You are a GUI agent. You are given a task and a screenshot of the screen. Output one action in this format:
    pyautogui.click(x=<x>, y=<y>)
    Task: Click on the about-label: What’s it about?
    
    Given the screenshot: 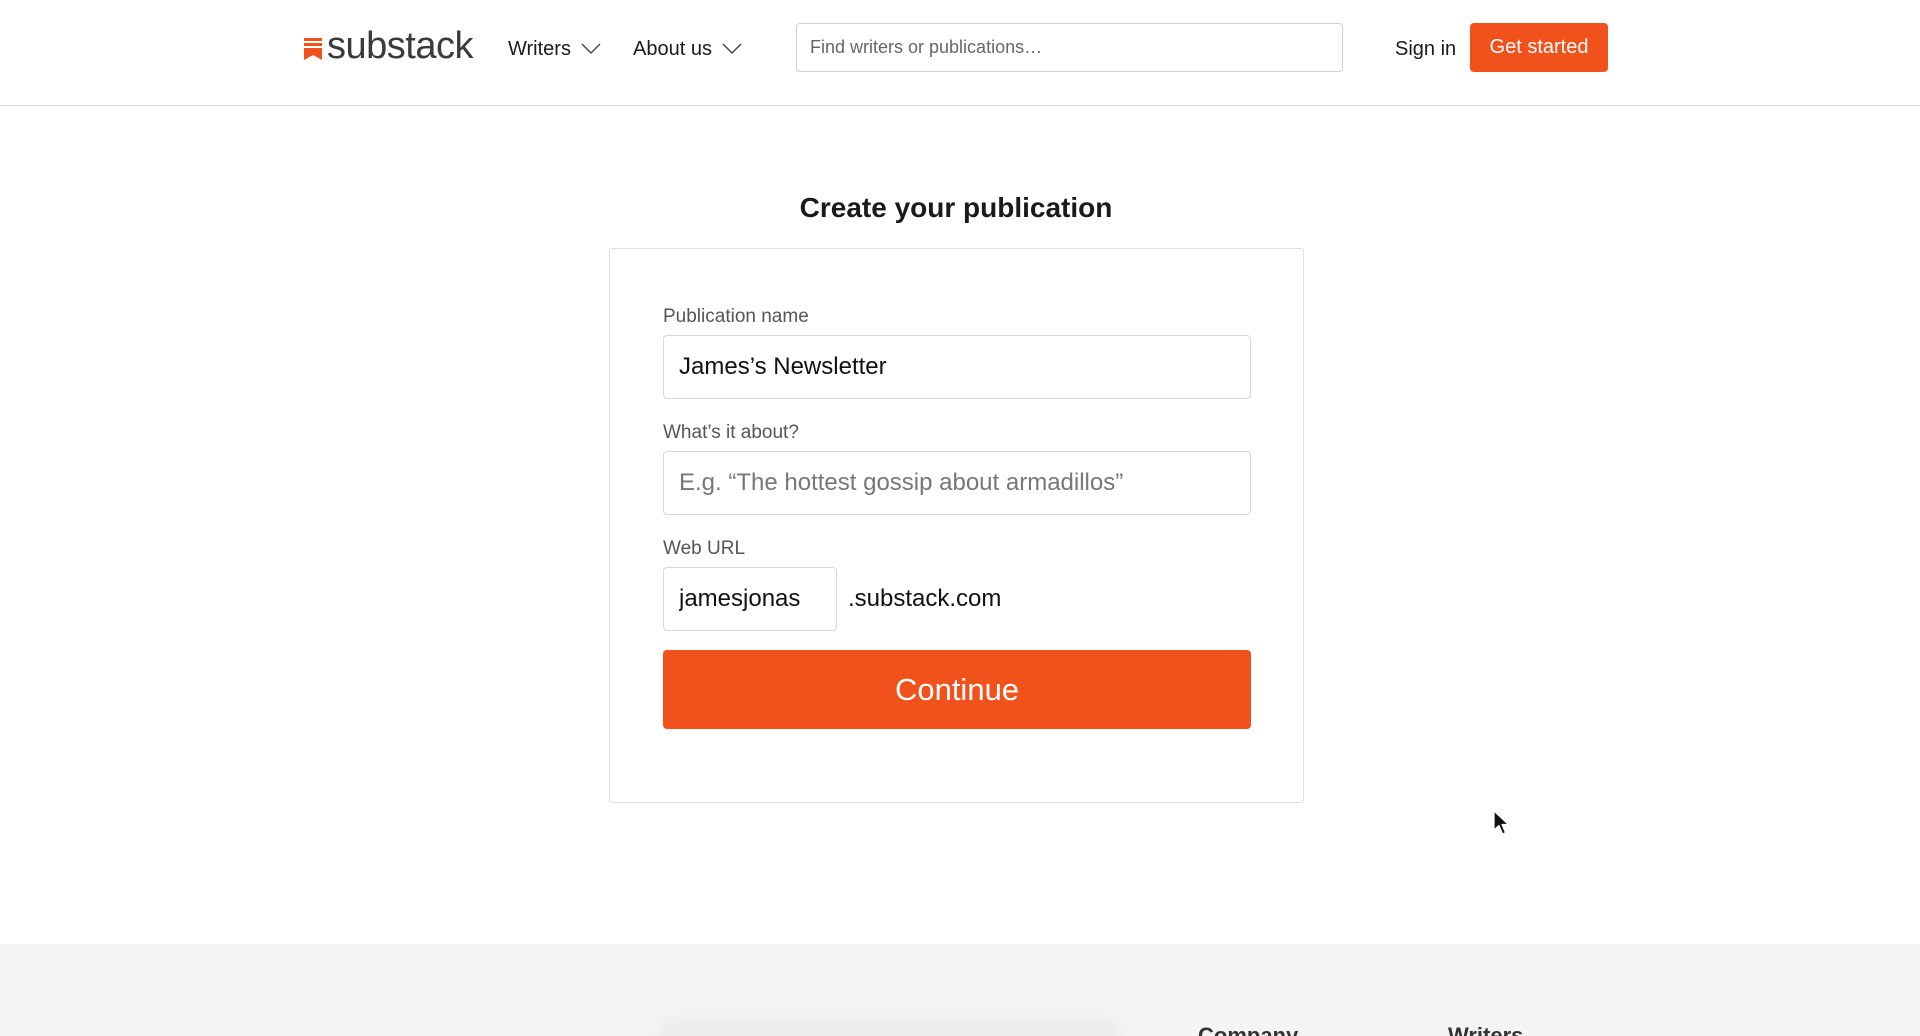 What is the action you would take?
    pyautogui.click(x=731, y=432)
    